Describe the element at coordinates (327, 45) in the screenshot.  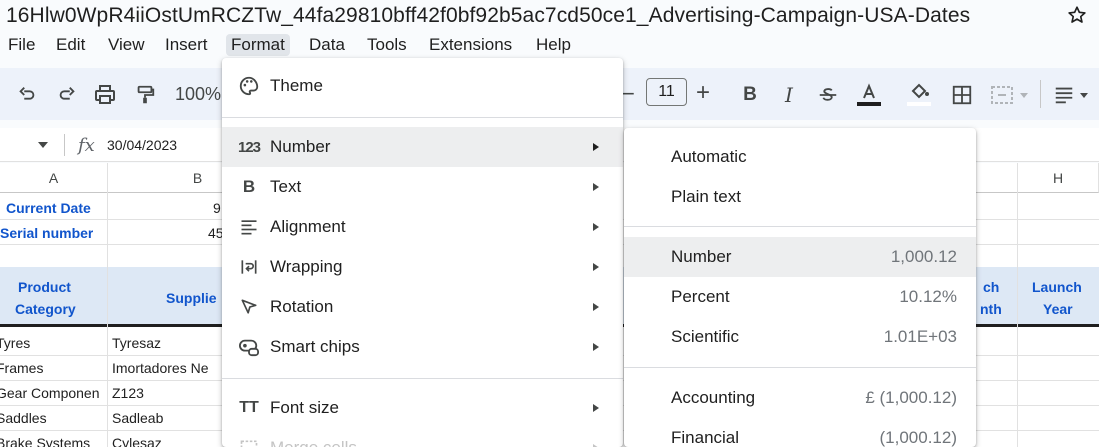
I see `menu-data: Data` at that location.